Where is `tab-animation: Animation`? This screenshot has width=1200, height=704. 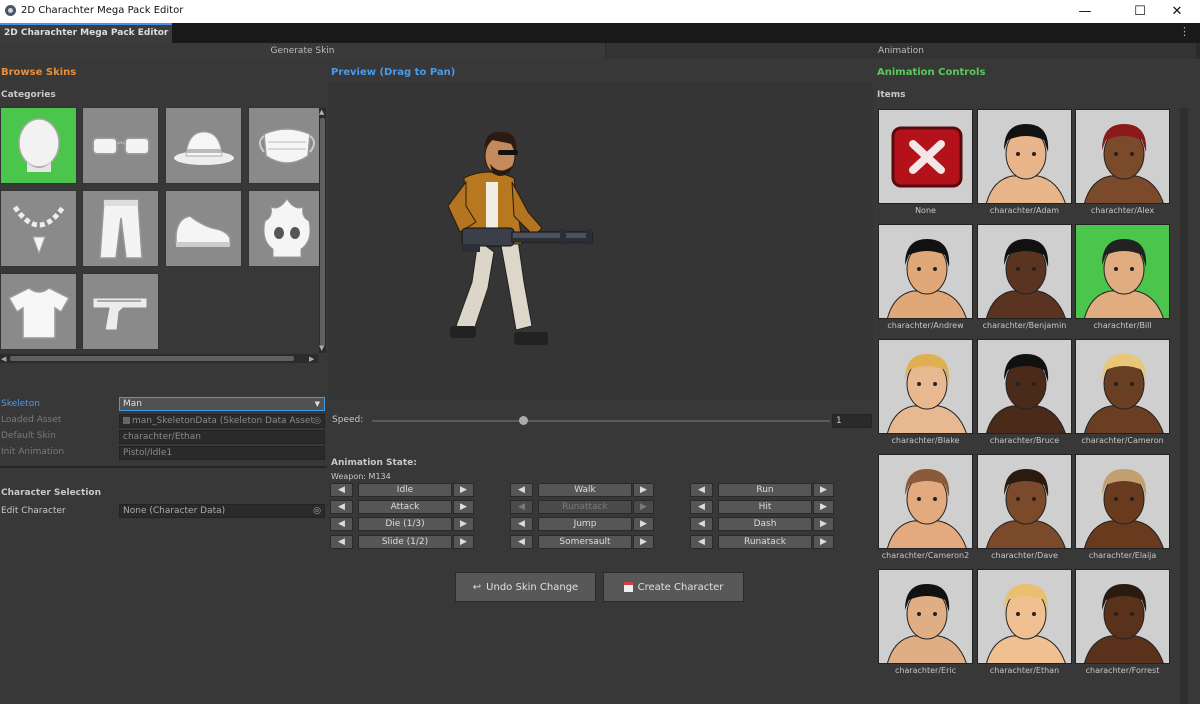 tab-animation: Animation is located at coordinates (901, 51).